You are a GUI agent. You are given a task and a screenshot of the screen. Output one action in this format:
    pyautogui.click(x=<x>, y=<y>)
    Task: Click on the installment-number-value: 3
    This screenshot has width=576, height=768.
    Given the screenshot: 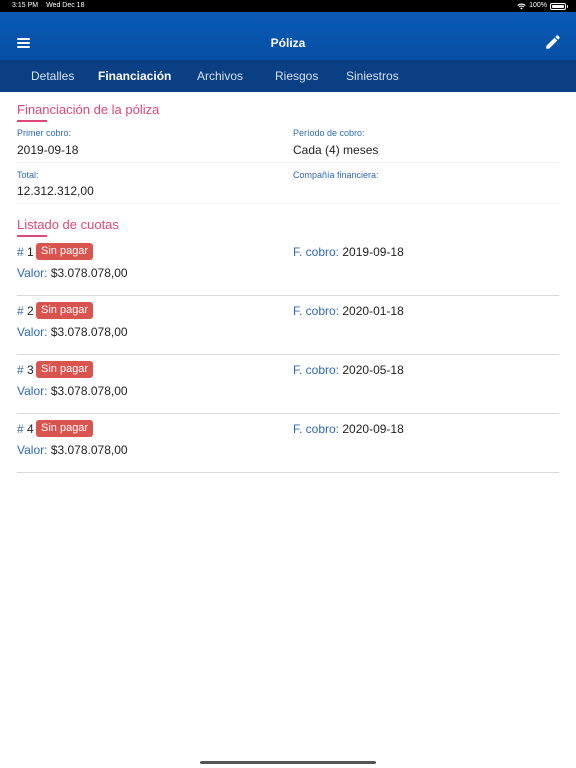 What is the action you would take?
    pyautogui.click(x=30, y=370)
    